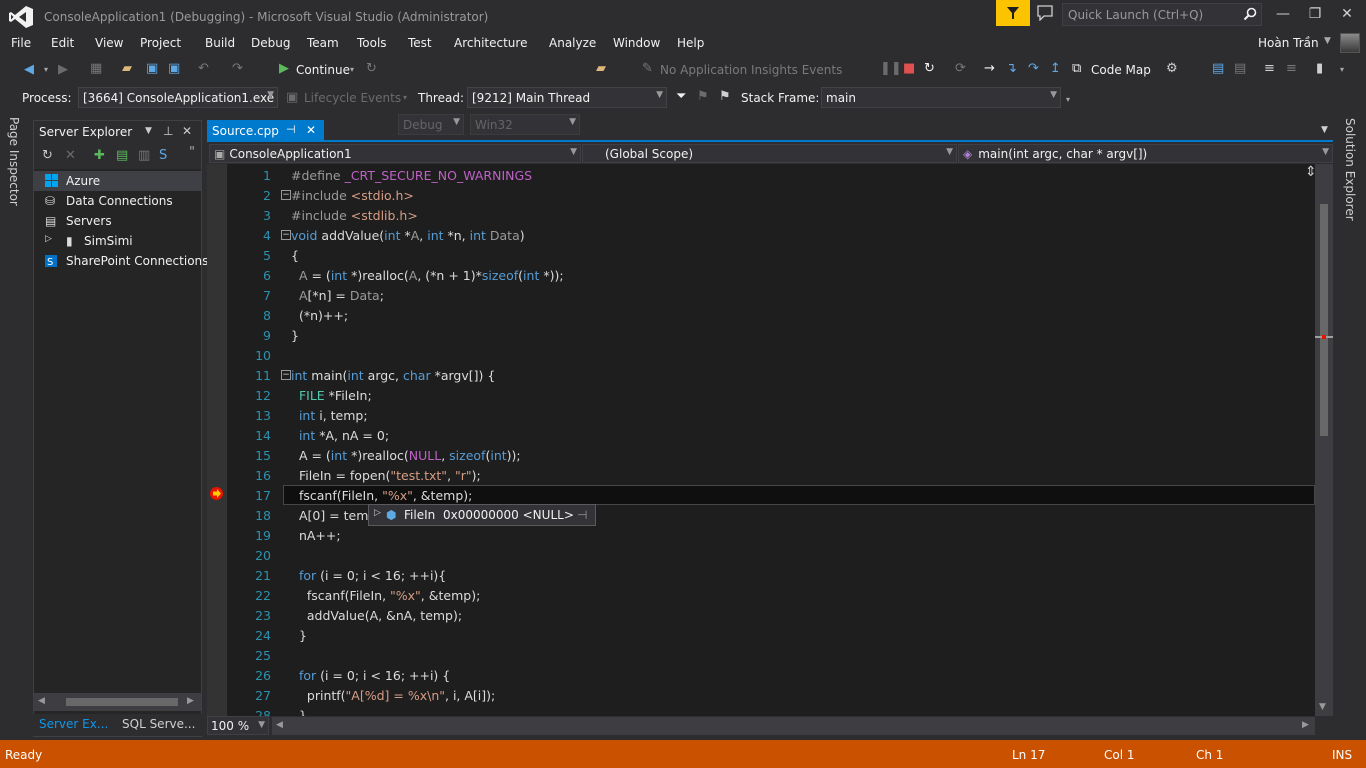  Describe the element at coordinates (323, 43) in the screenshot. I see `menu-team: Team` at that location.